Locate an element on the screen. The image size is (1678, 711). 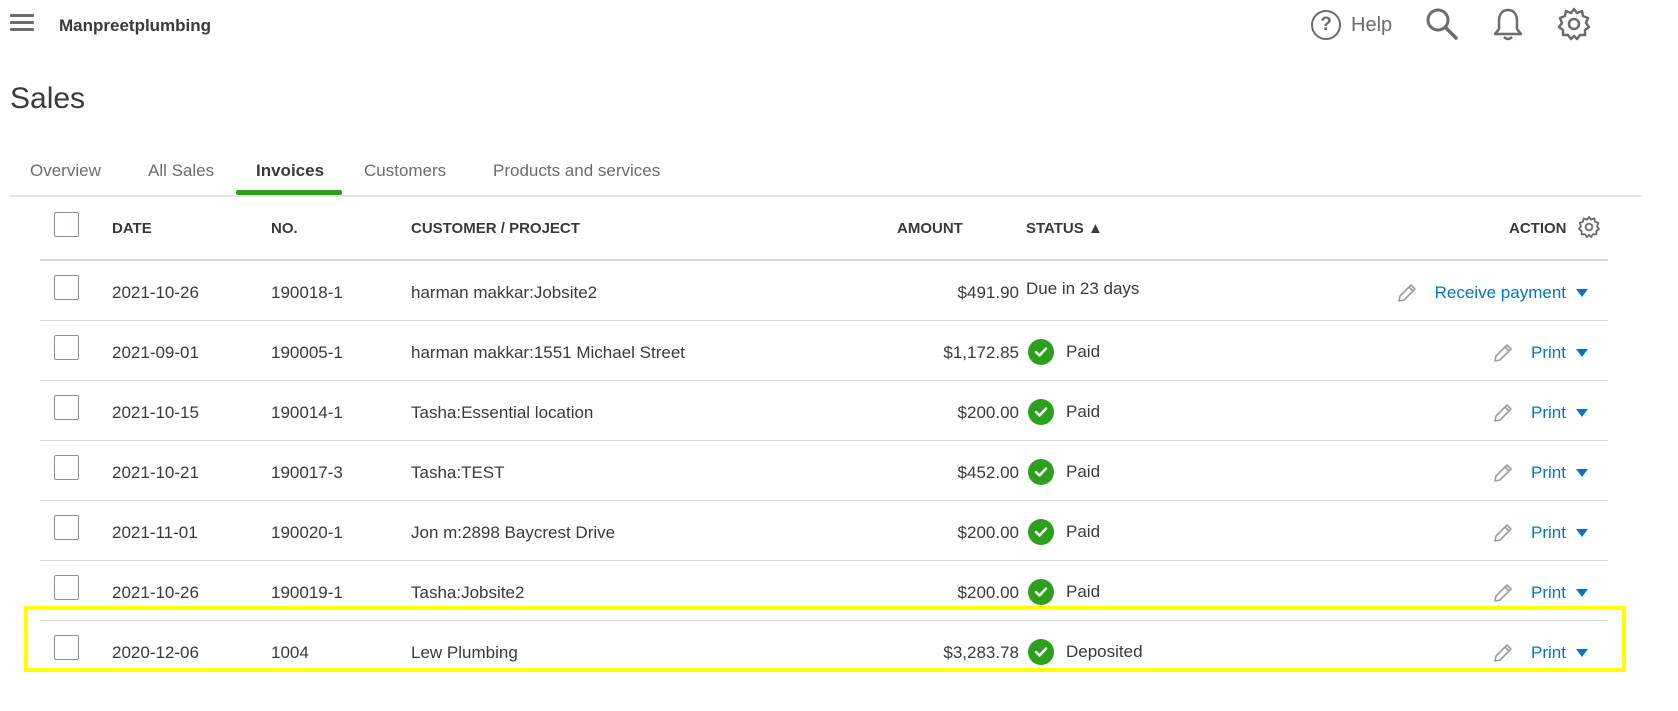
row-date: 2021-09-01 is located at coordinates (155, 352).